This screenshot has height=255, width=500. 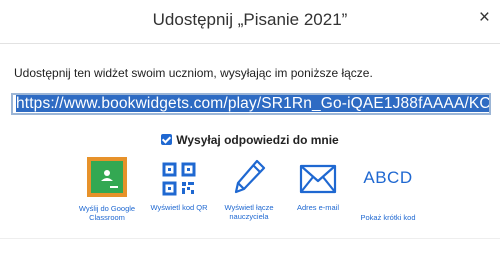 I want to click on pencil-icon, so click(x=250, y=176).